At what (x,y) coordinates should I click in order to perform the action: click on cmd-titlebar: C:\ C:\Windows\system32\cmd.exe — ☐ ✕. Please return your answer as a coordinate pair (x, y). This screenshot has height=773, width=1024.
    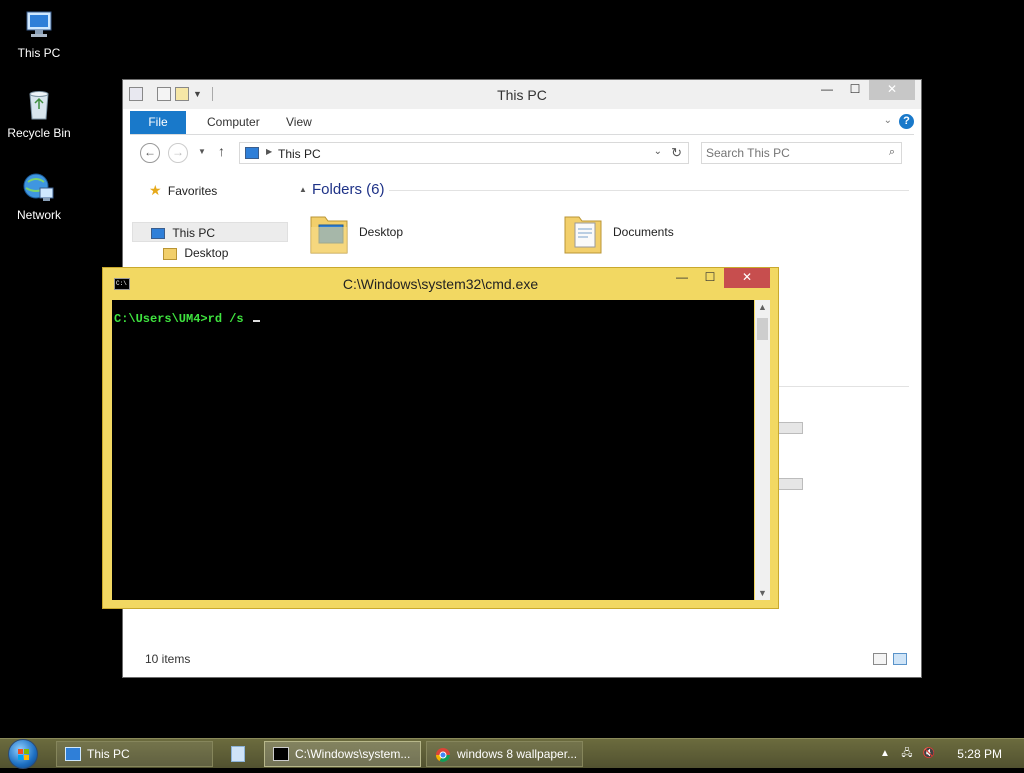
    Looking at the image, I should click on (440, 284).